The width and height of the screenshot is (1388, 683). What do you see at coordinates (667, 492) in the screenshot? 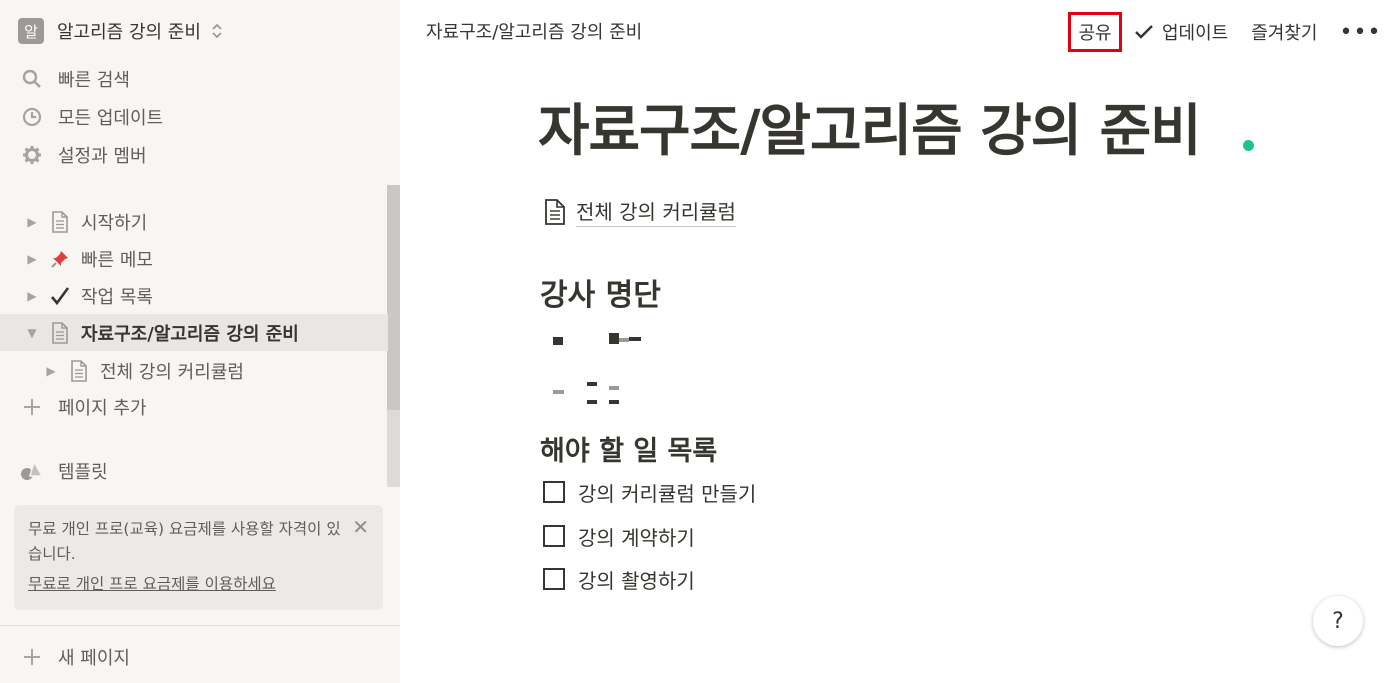
I see `todo-label: 강의 커리큘럼 만들기` at bounding box center [667, 492].